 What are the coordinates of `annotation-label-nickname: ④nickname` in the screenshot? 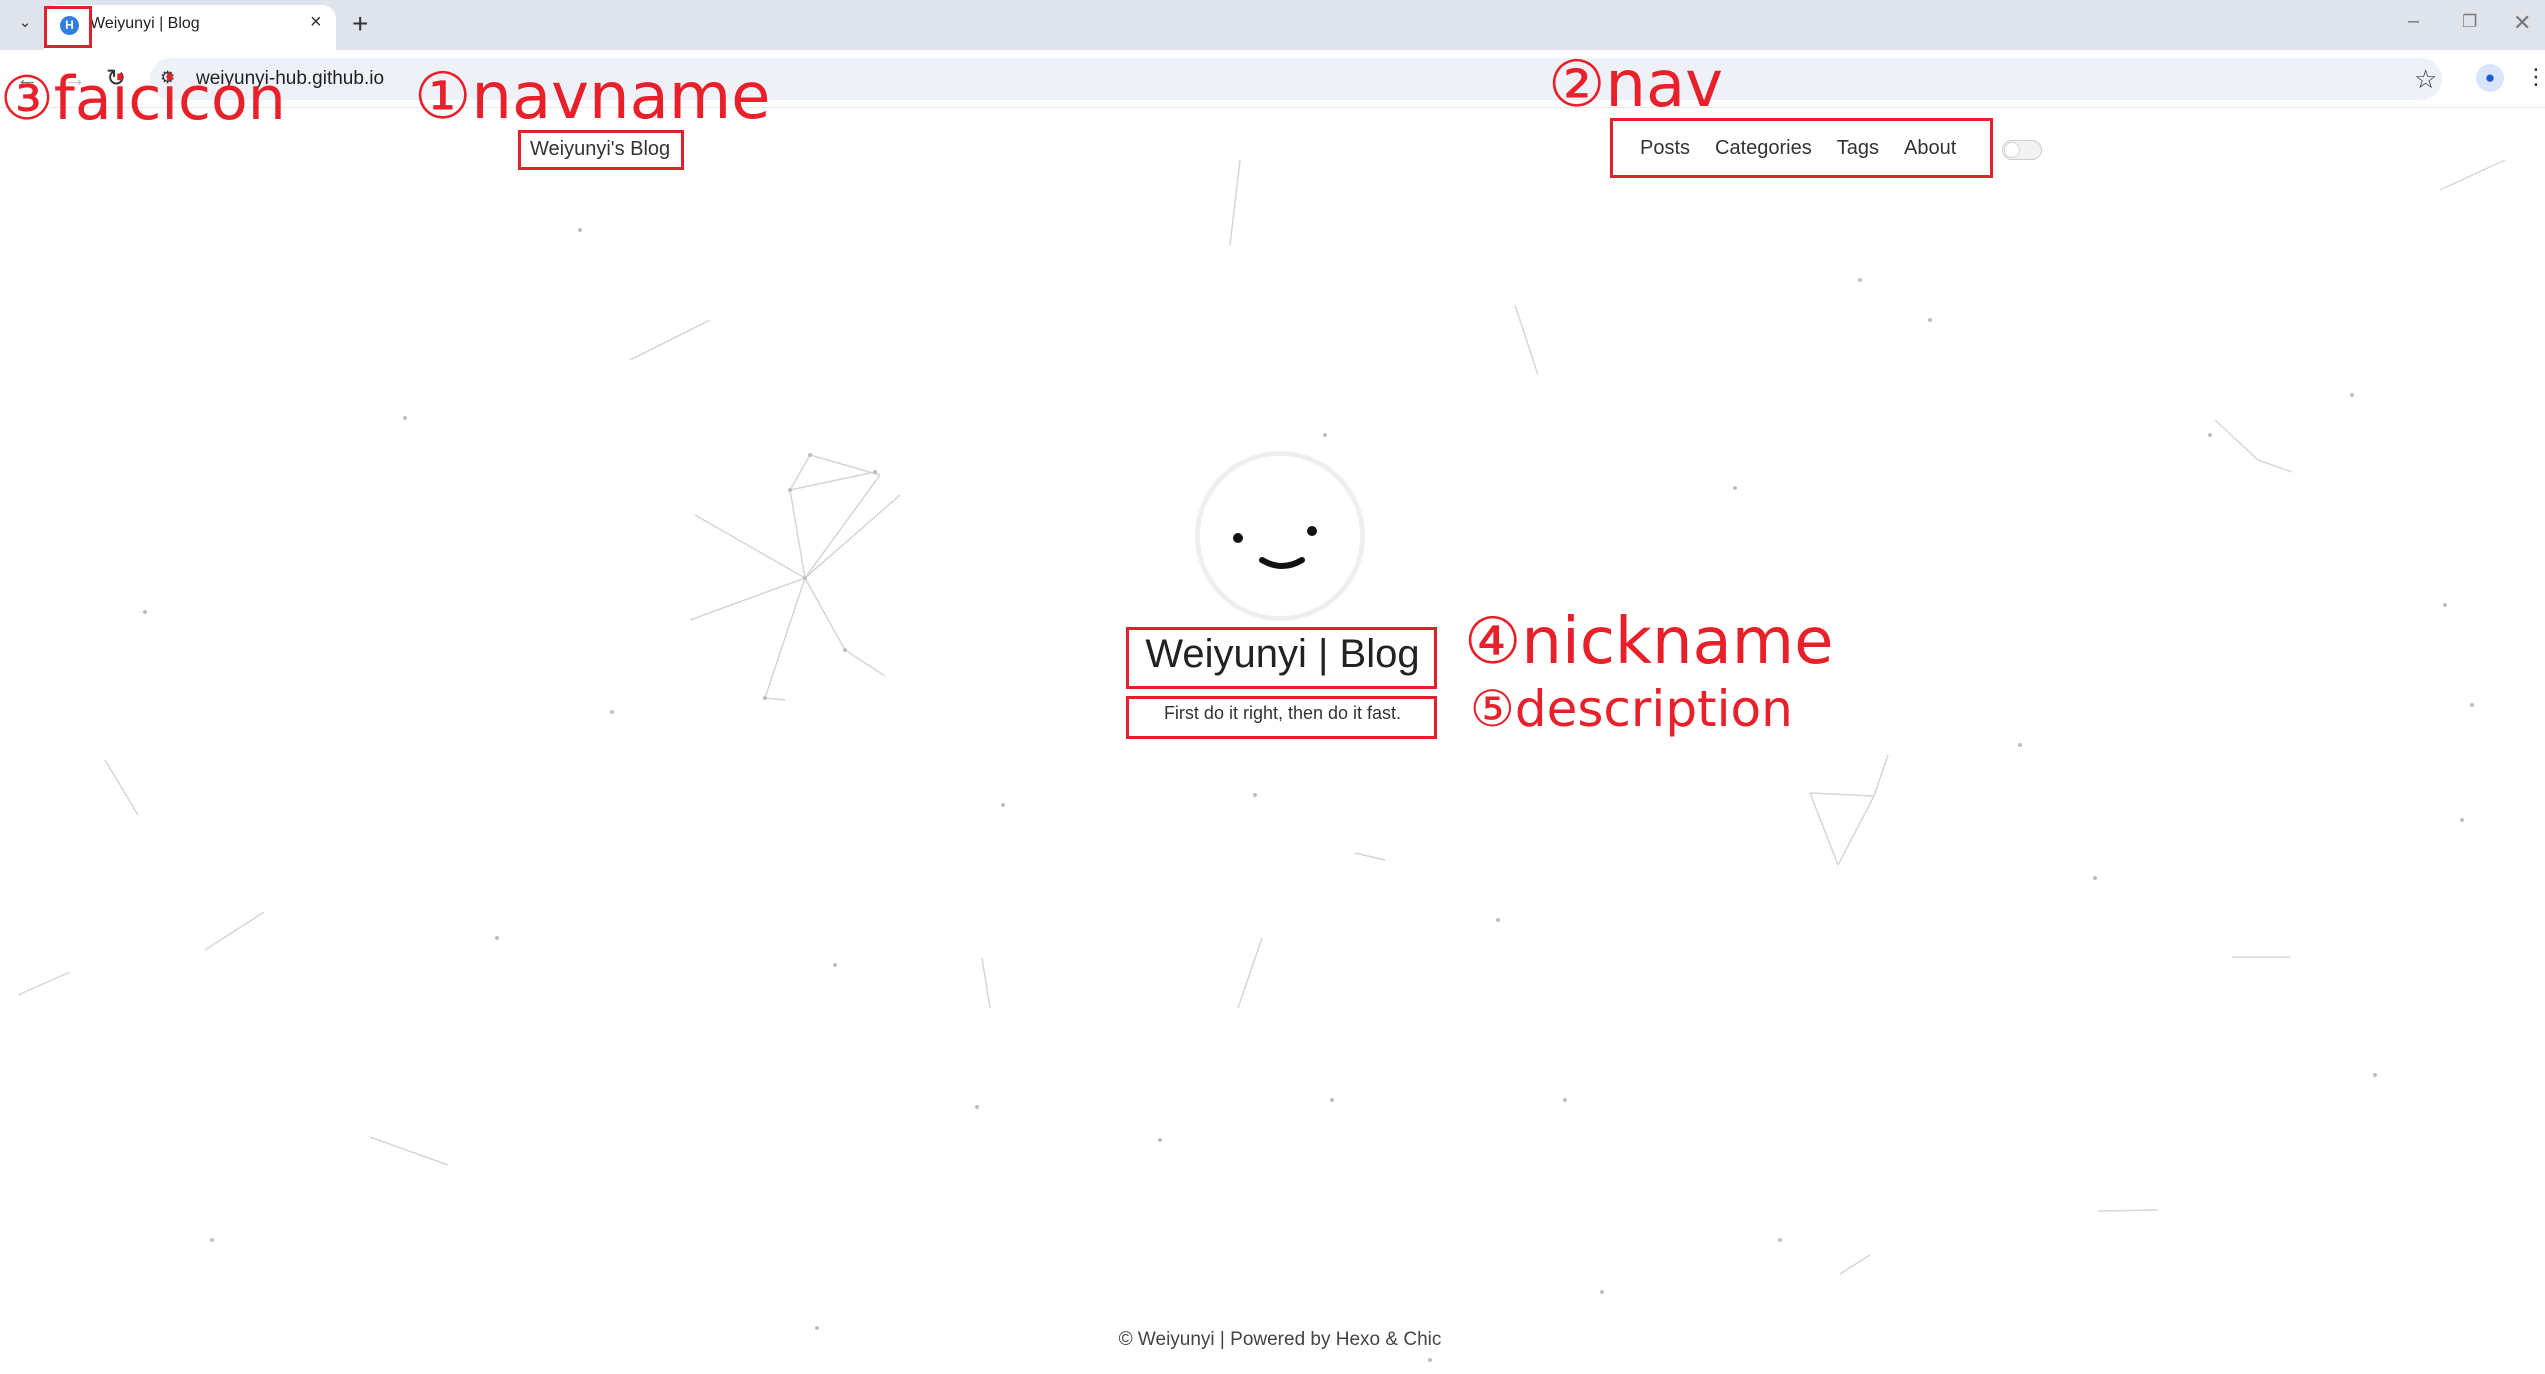 It's located at (1649, 642).